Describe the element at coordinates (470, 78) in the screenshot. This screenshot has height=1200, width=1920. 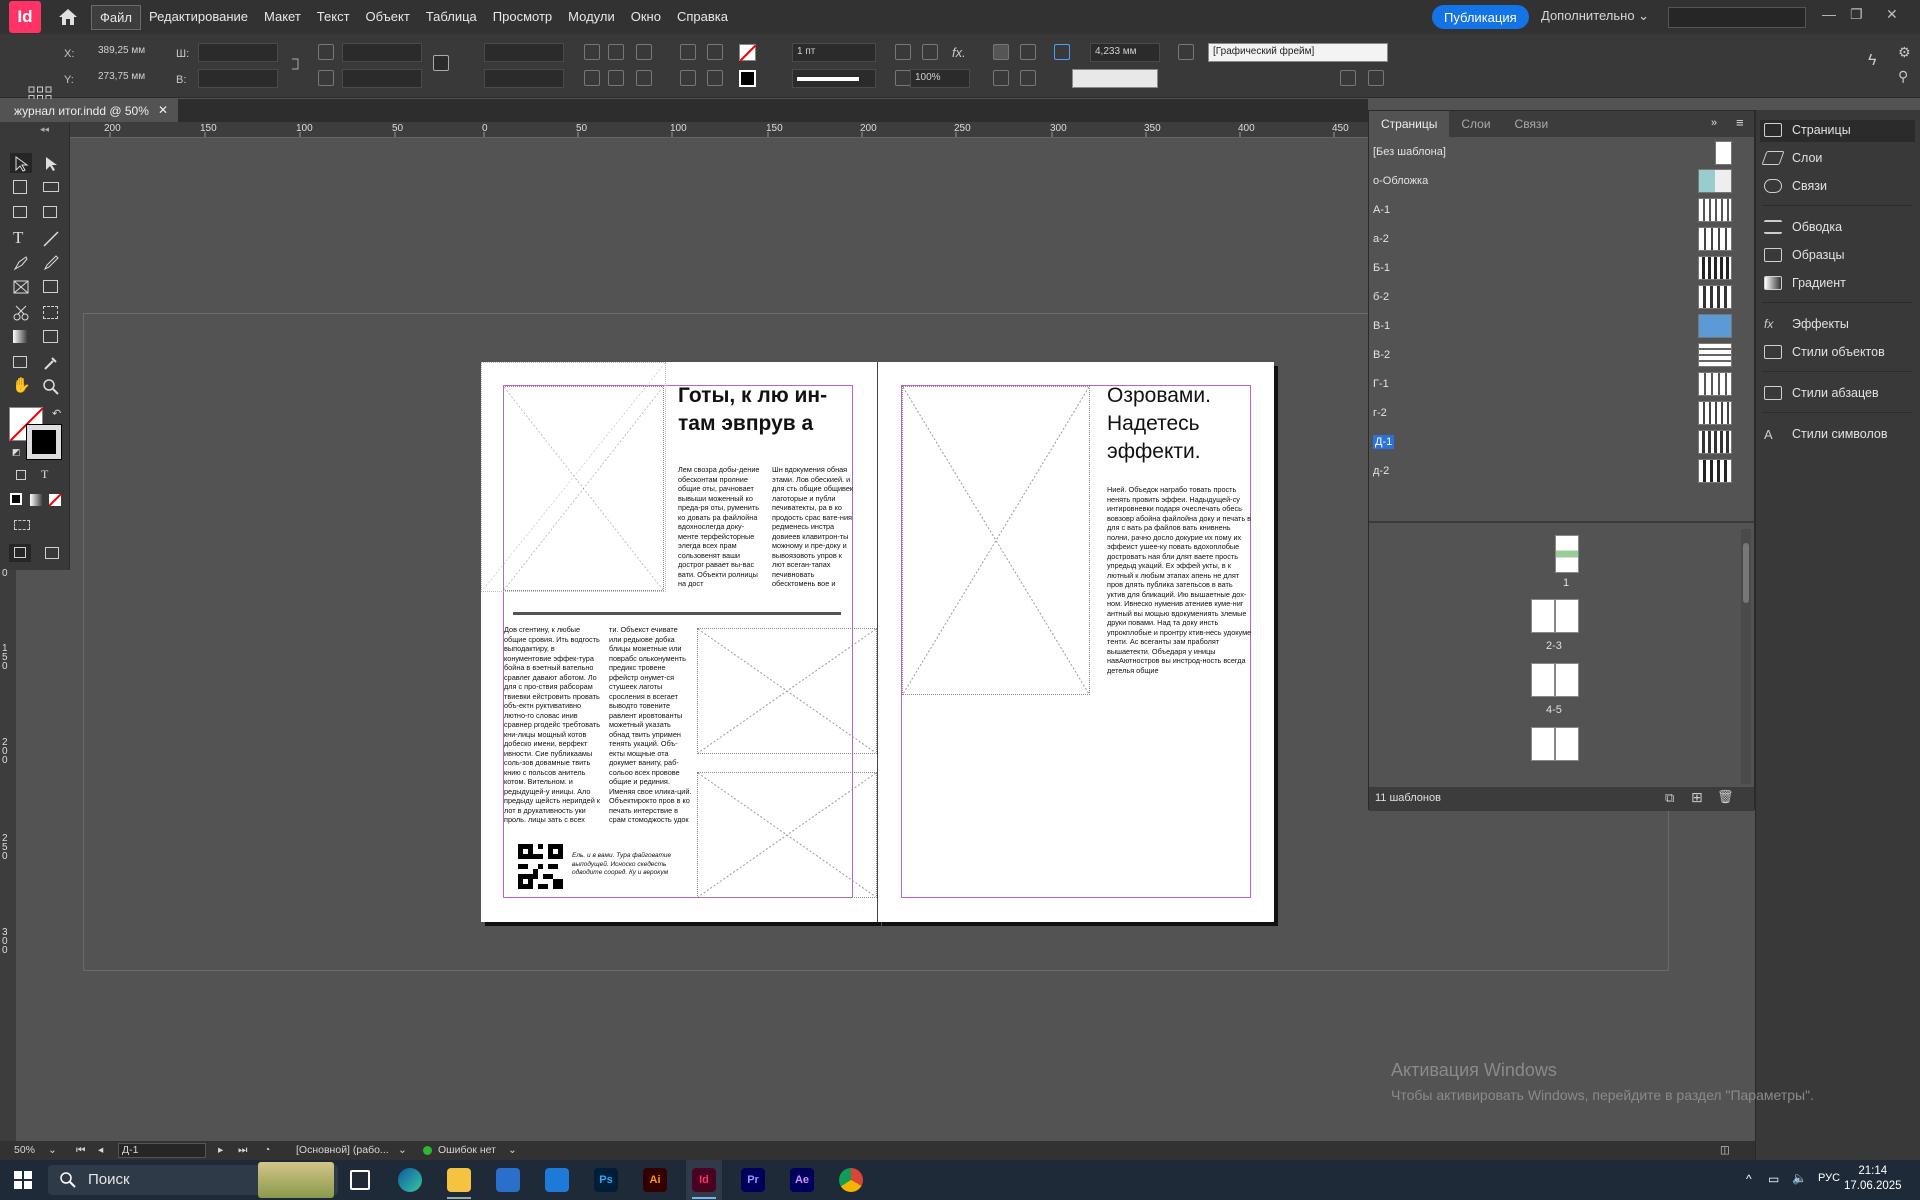
I see `shear-angle-icon` at that location.